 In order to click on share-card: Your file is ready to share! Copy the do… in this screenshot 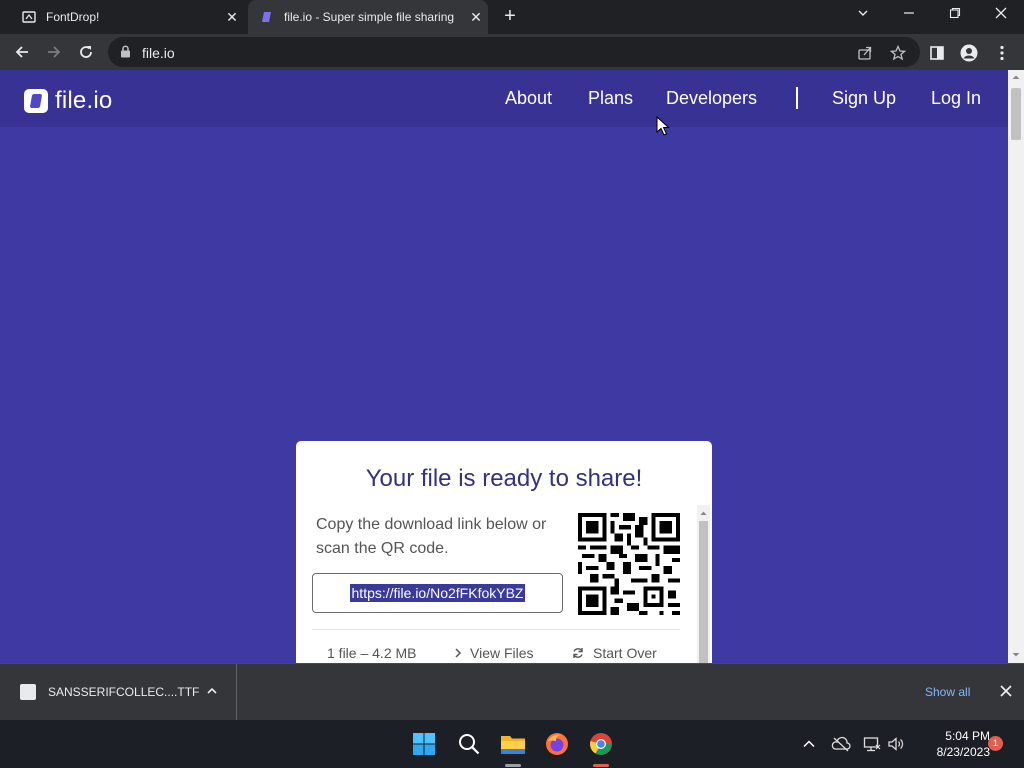, I will do `click(504, 552)`.